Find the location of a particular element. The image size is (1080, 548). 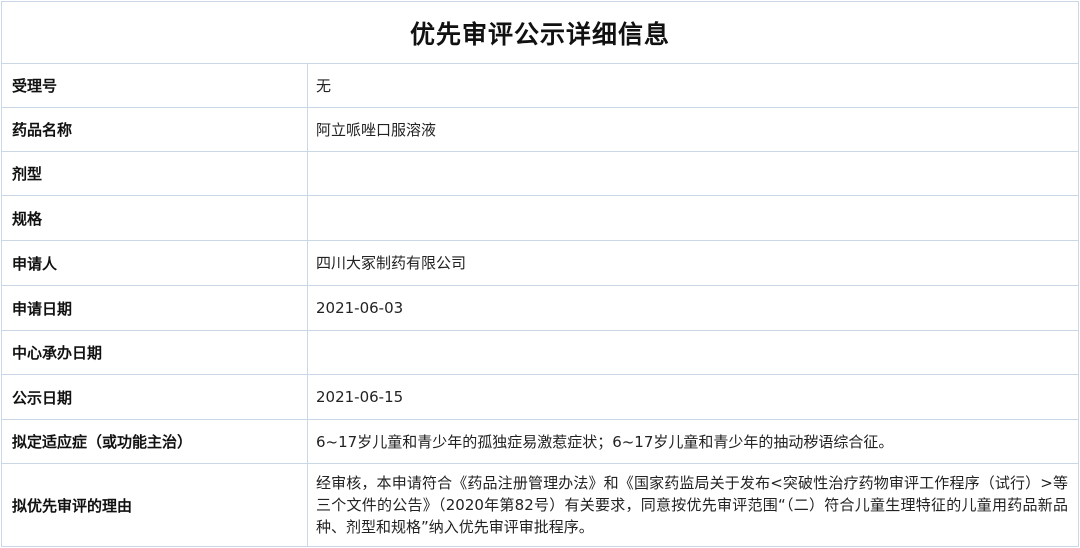

value-dosage-form is located at coordinates (693, 173).